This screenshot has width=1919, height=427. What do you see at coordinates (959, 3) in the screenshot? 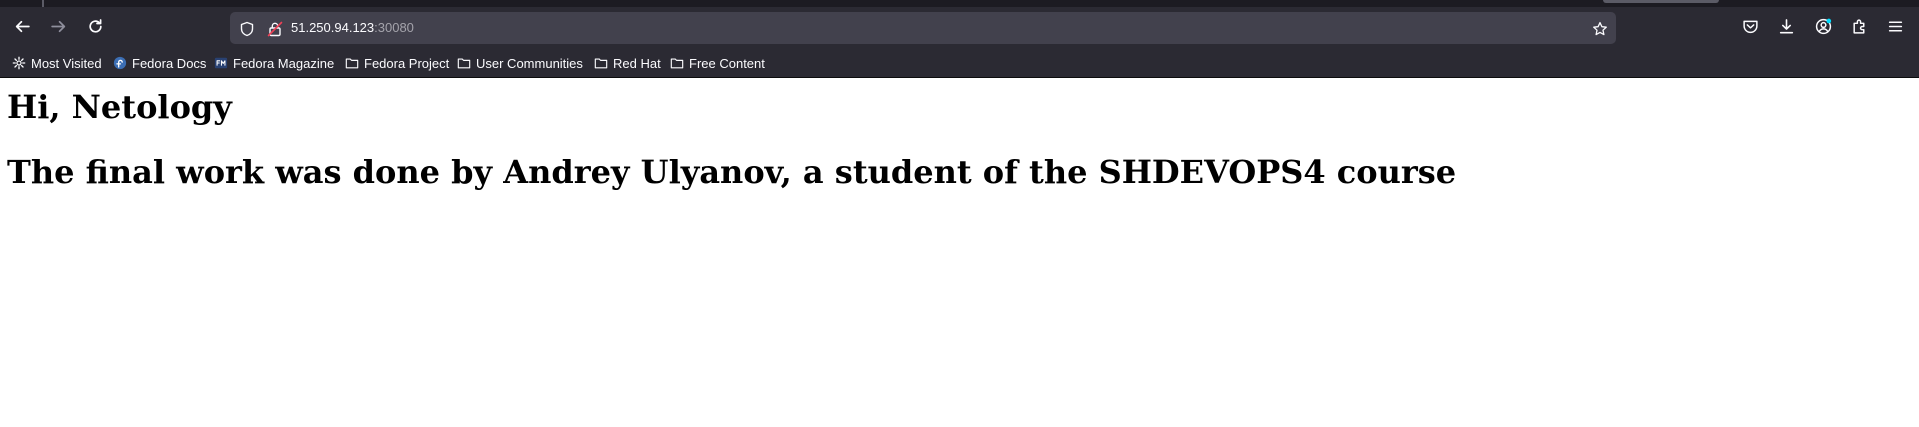
I see `tab-strip` at bounding box center [959, 3].